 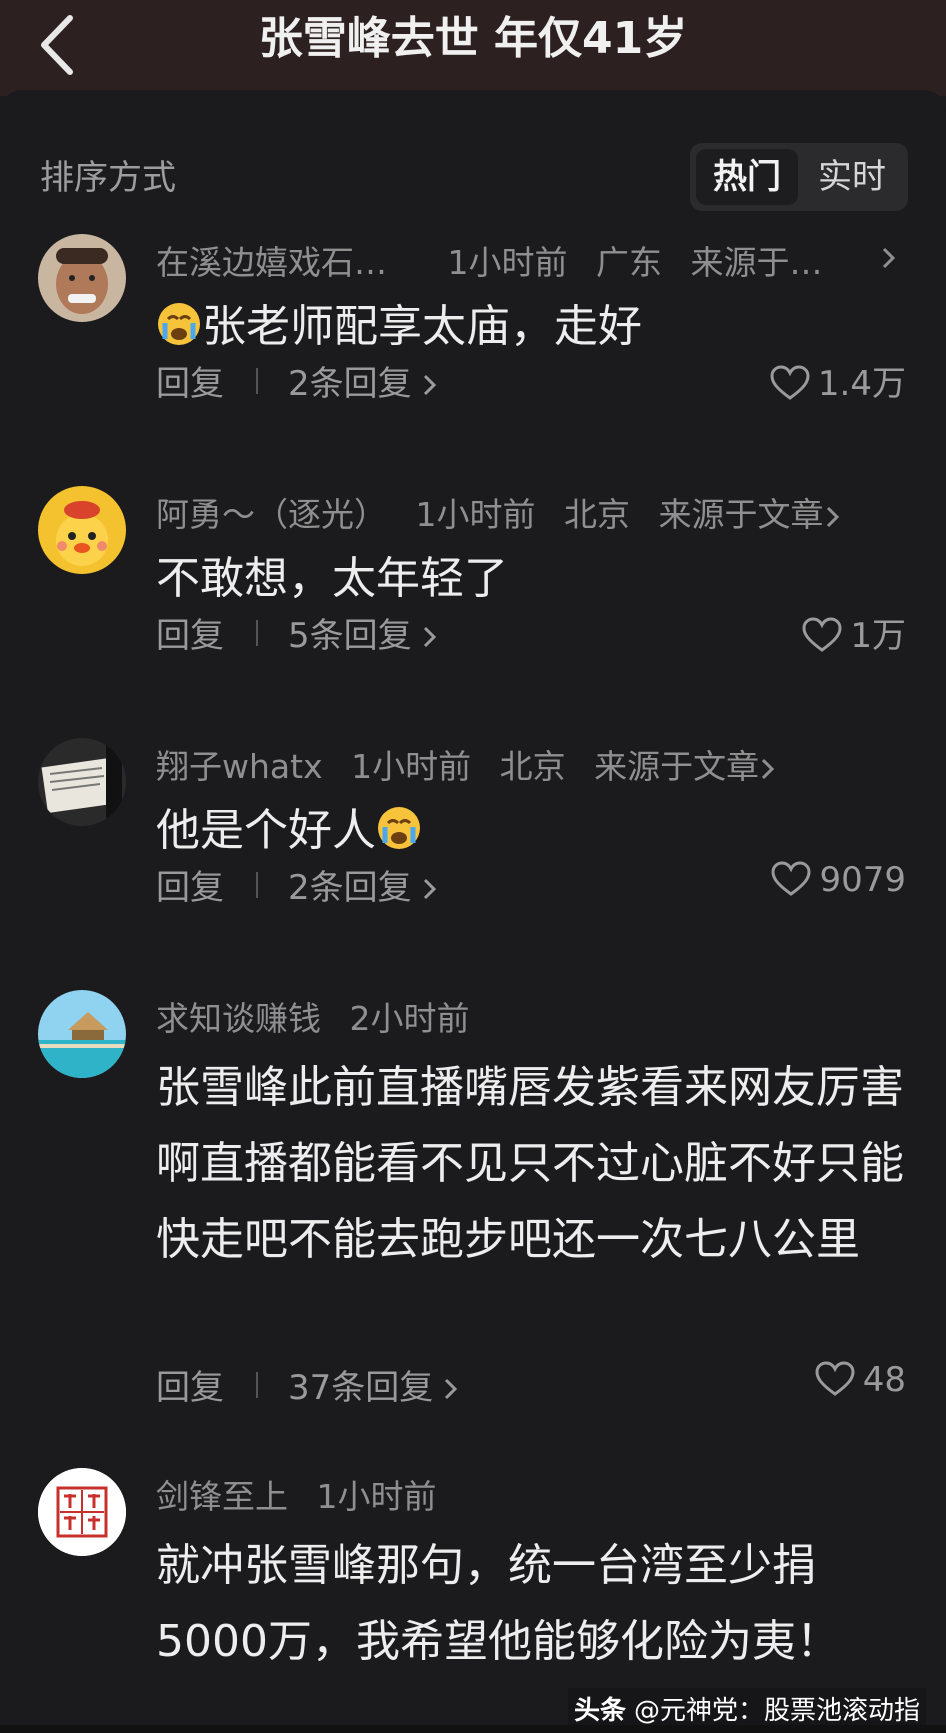 I want to click on like-button: 1万, so click(x=854, y=632).